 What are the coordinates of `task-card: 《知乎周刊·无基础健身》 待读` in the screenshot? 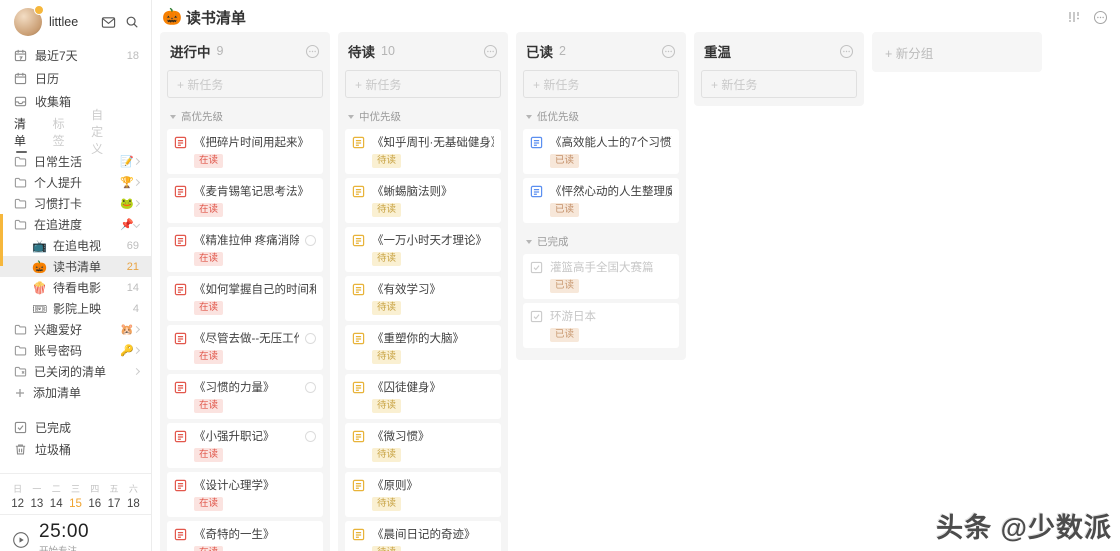 It's located at (423, 151).